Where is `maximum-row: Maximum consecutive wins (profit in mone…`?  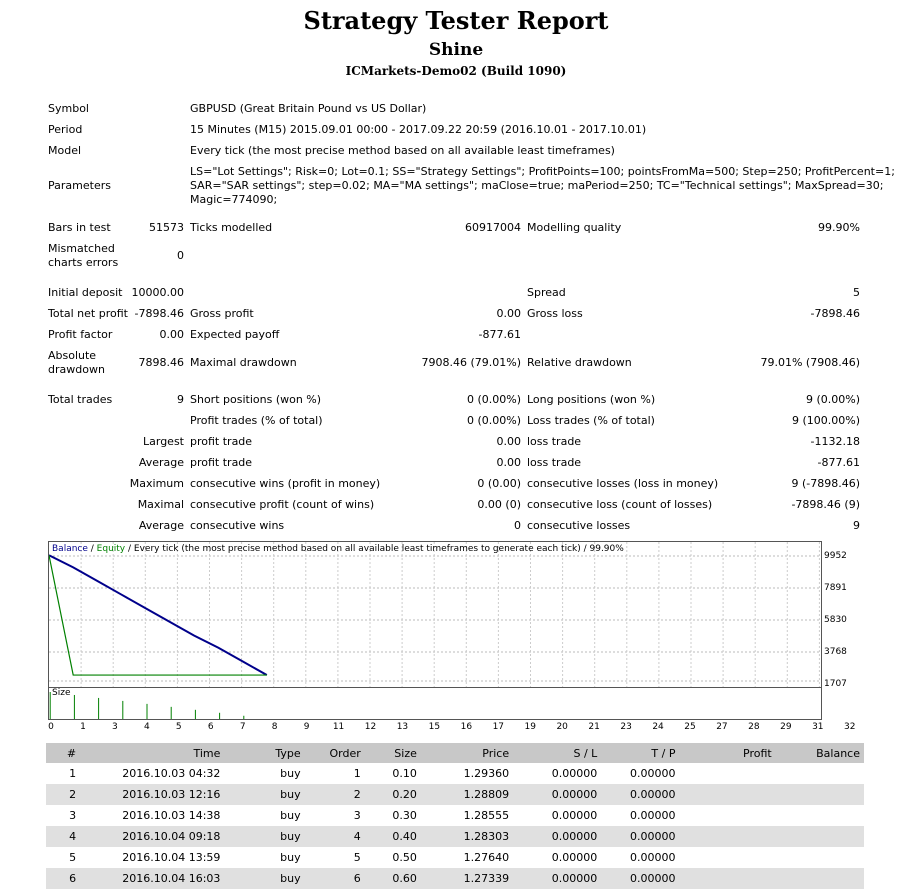 maximum-row: Maximum consecutive wins (profit in mone… is located at coordinates (456, 487).